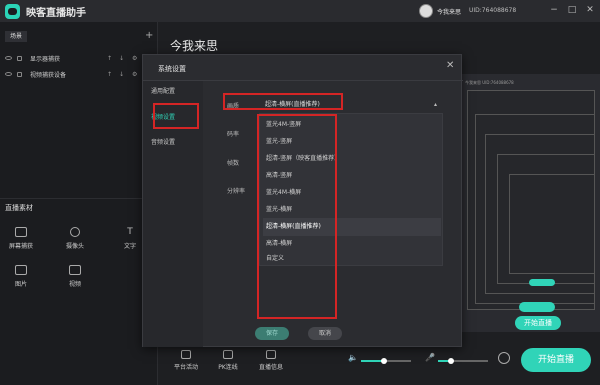 This screenshot has width=600, height=385. I want to click on close-button: ✕, so click(590, 10).